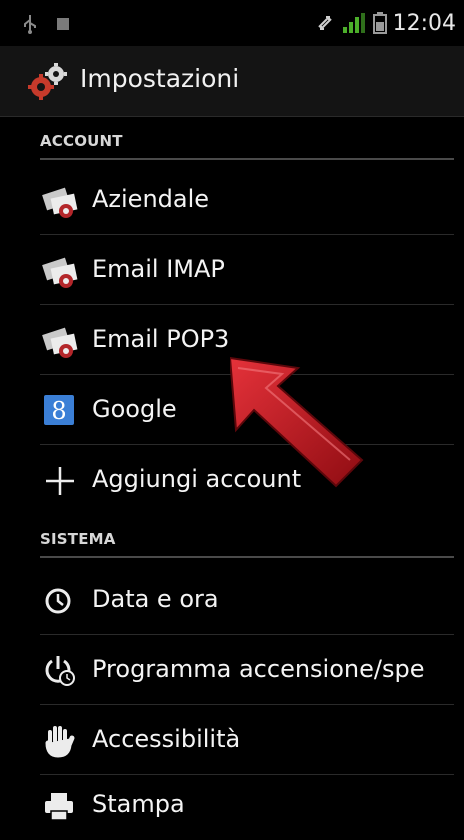 The width and height of the screenshot is (464, 840). Describe the element at coordinates (155, 599) in the screenshot. I see `settings-item-label: Data e ora` at that location.